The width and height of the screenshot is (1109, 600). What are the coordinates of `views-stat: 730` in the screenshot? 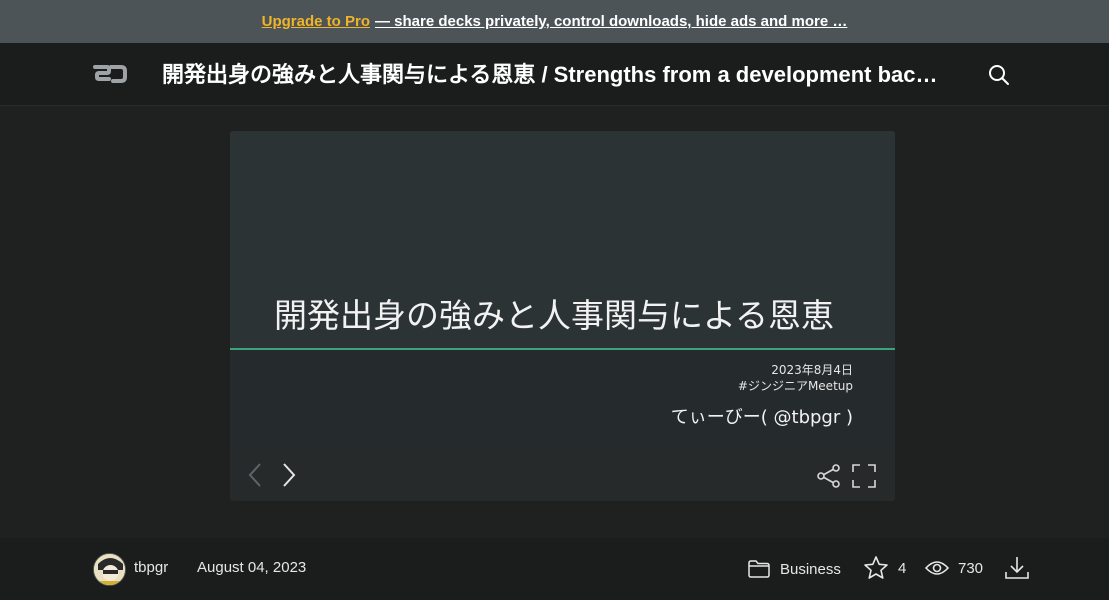 It's located at (954, 568).